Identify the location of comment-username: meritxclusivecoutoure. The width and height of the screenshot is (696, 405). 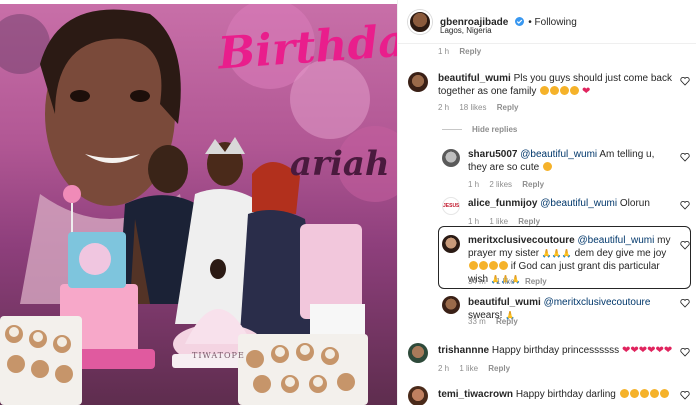
(521, 240).